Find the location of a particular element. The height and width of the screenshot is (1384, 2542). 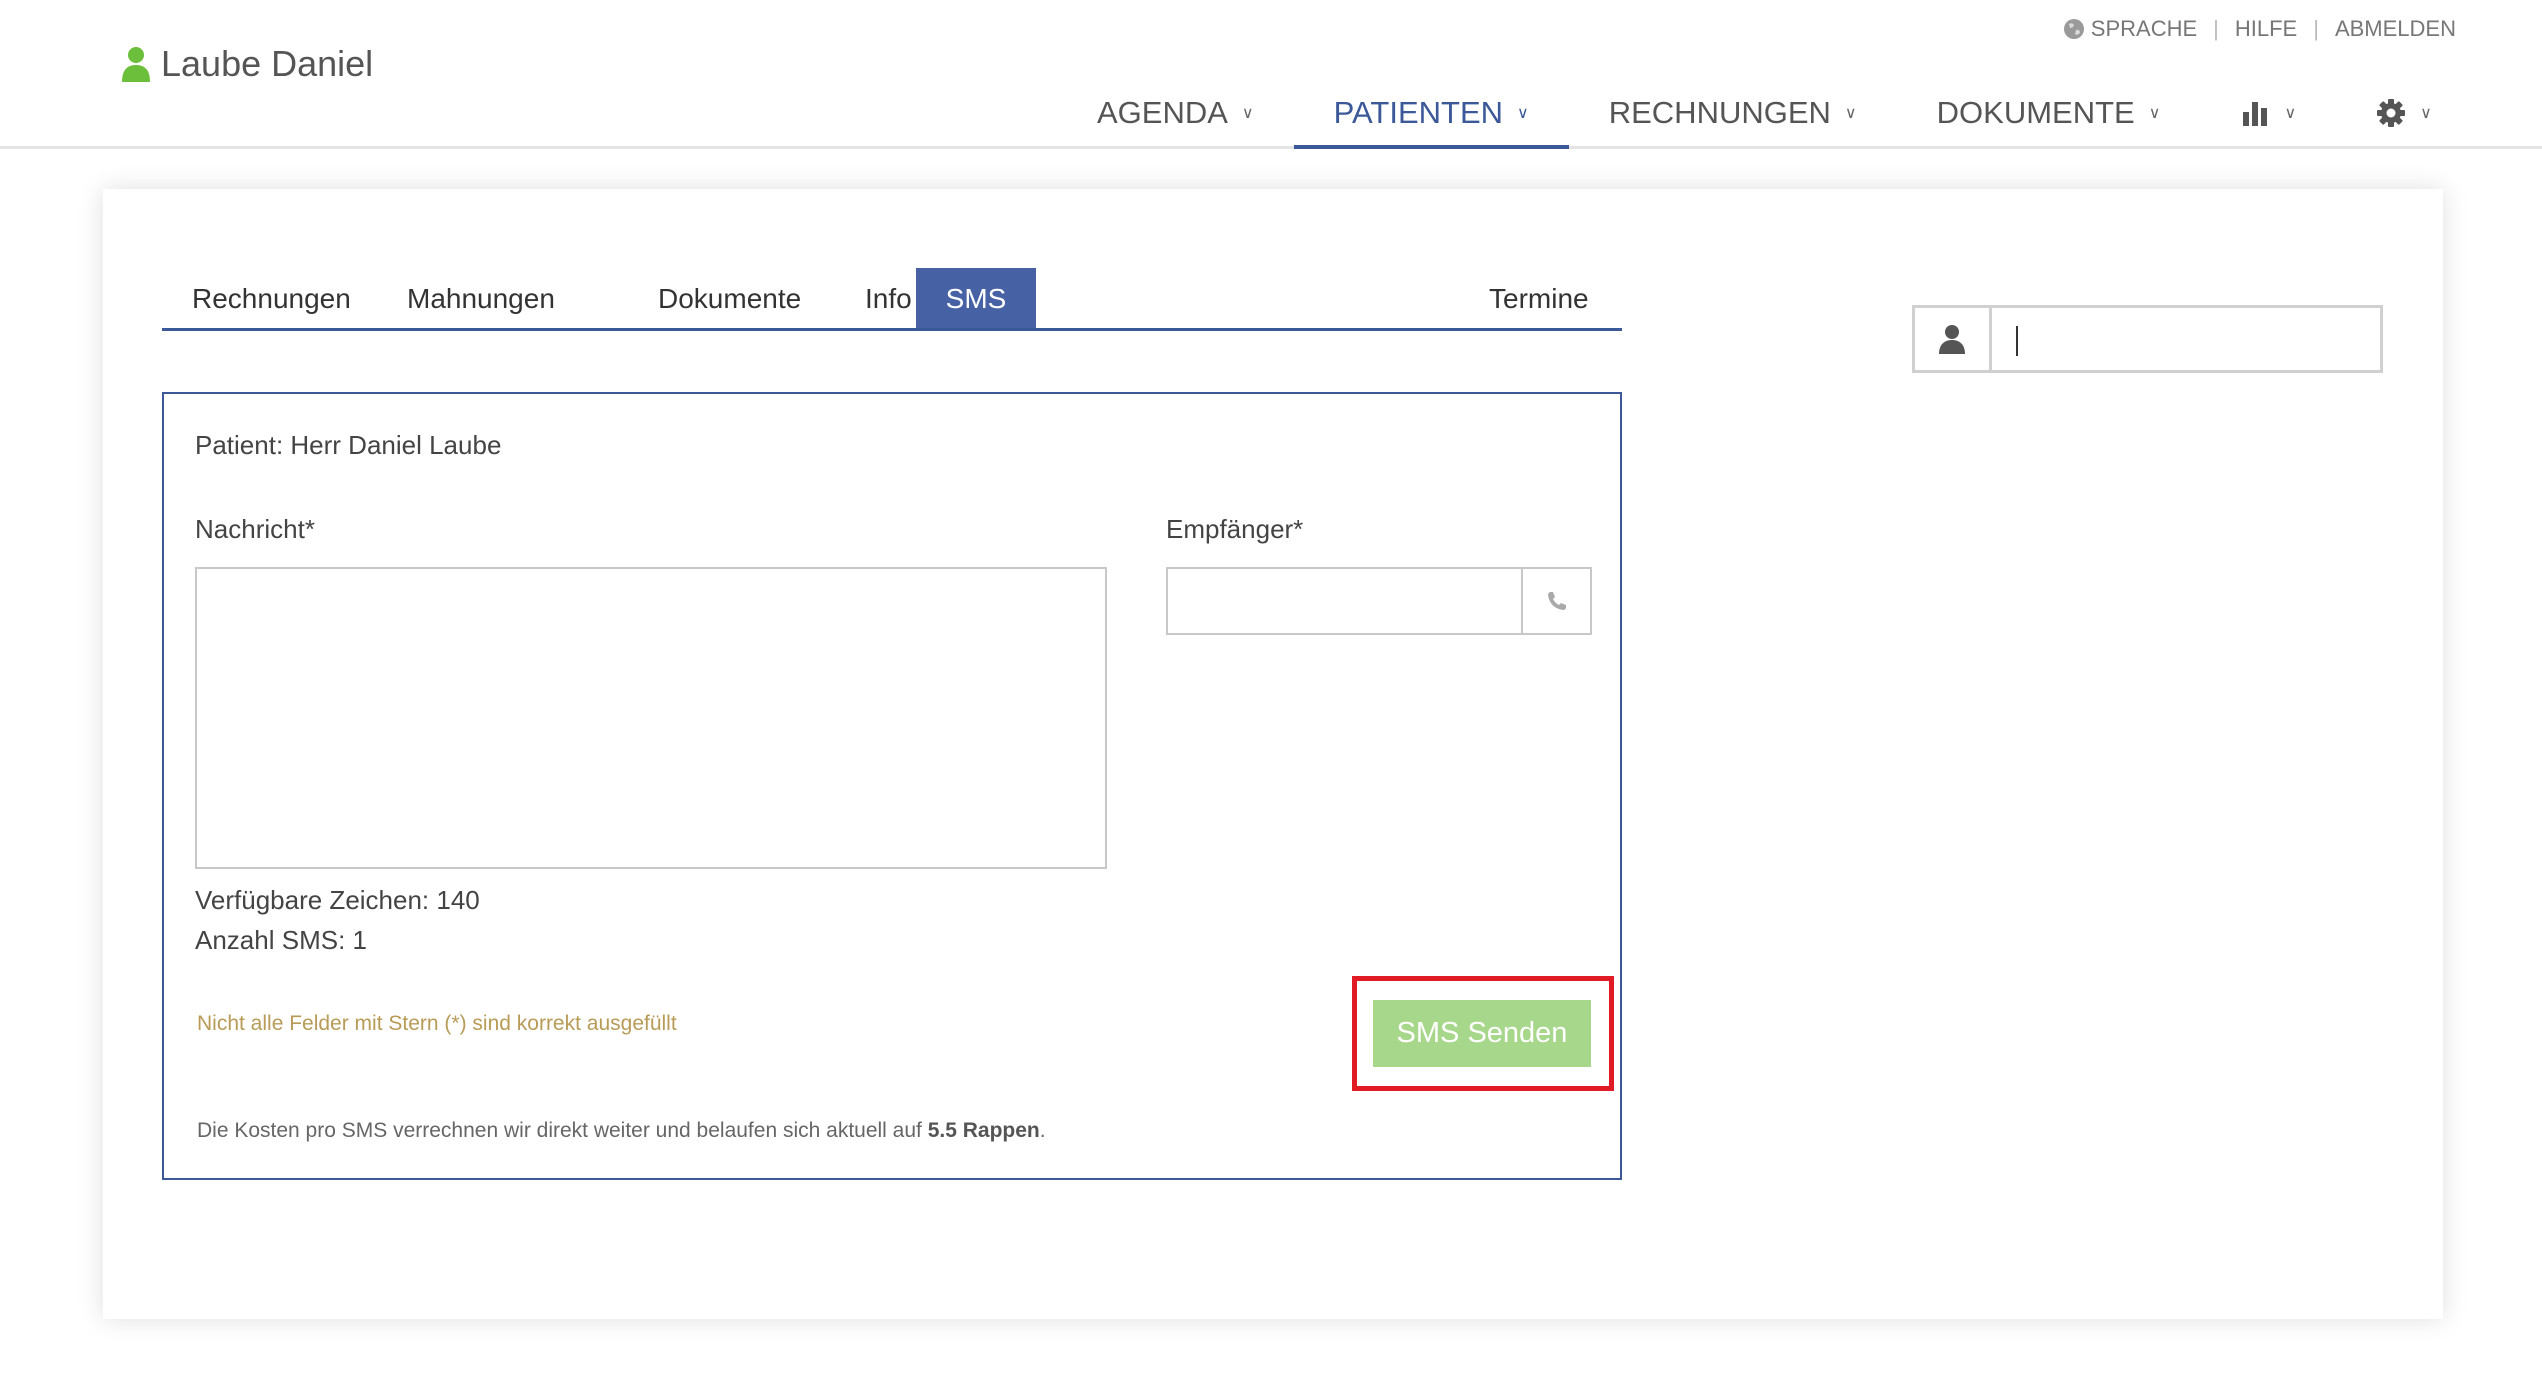

phone-book-button is located at coordinates (1556, 601).